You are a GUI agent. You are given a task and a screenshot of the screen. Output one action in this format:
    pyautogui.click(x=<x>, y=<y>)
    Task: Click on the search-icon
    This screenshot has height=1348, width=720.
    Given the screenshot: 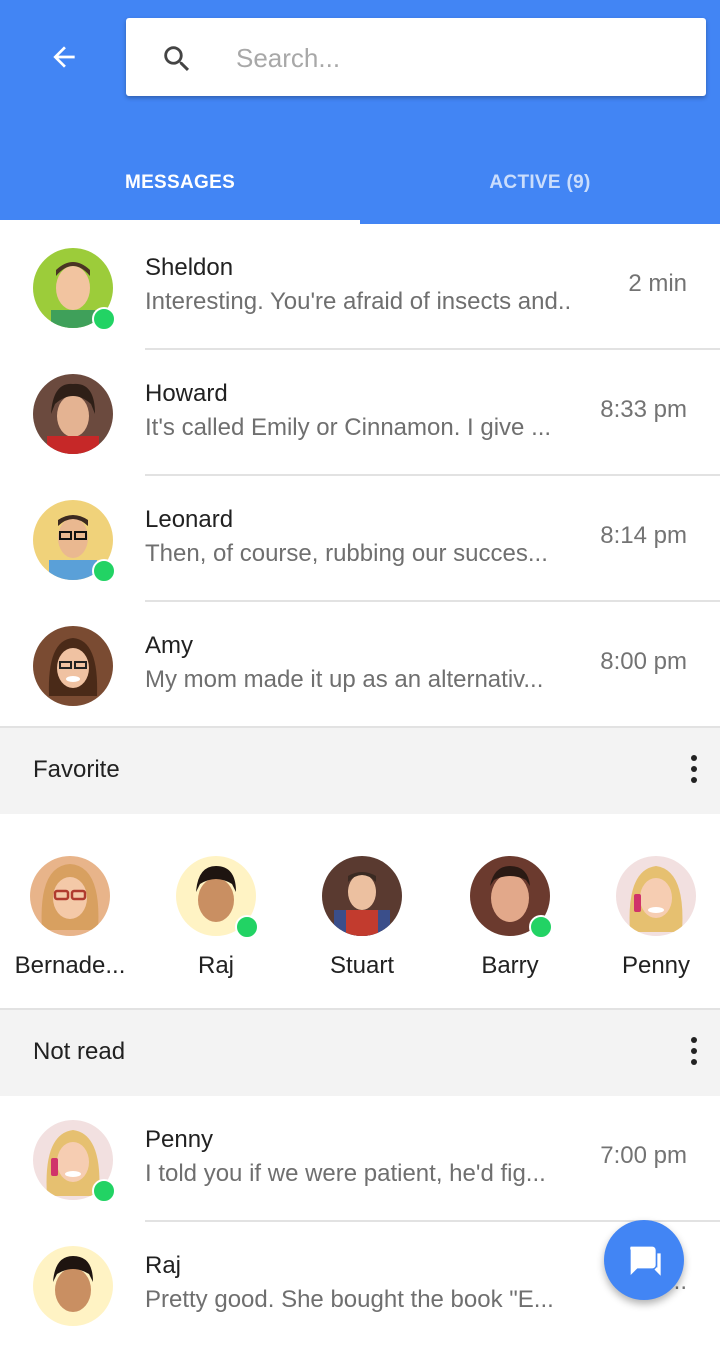 What is the action you would take?
    pyautogui.click(x=177, y=59)
    